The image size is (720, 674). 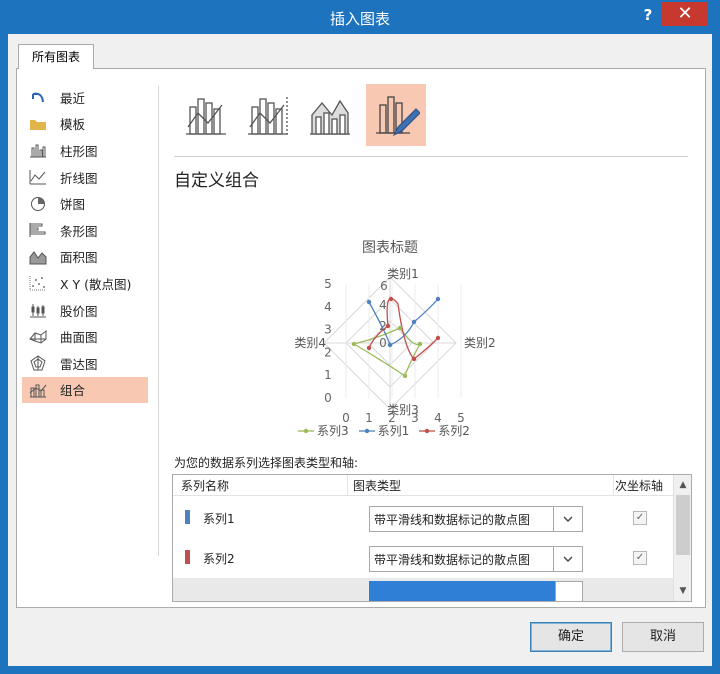 I want to click on chart-legend: 系列3 系列1 系列2, so click(x=384, y=430).